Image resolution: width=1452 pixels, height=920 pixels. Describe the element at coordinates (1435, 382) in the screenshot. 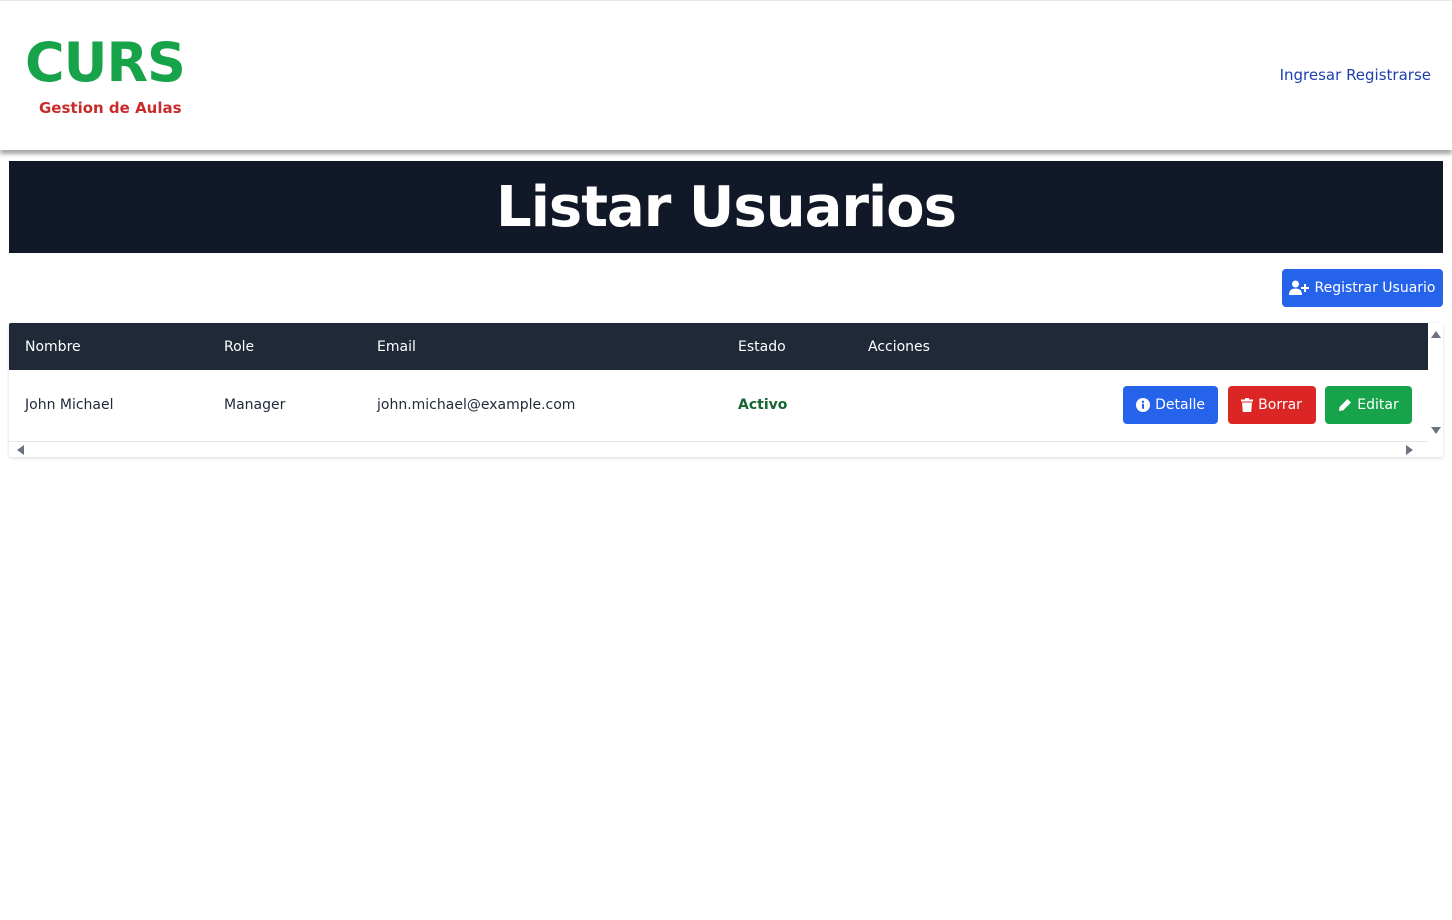

I see `vertical-scrollbar` at that location.